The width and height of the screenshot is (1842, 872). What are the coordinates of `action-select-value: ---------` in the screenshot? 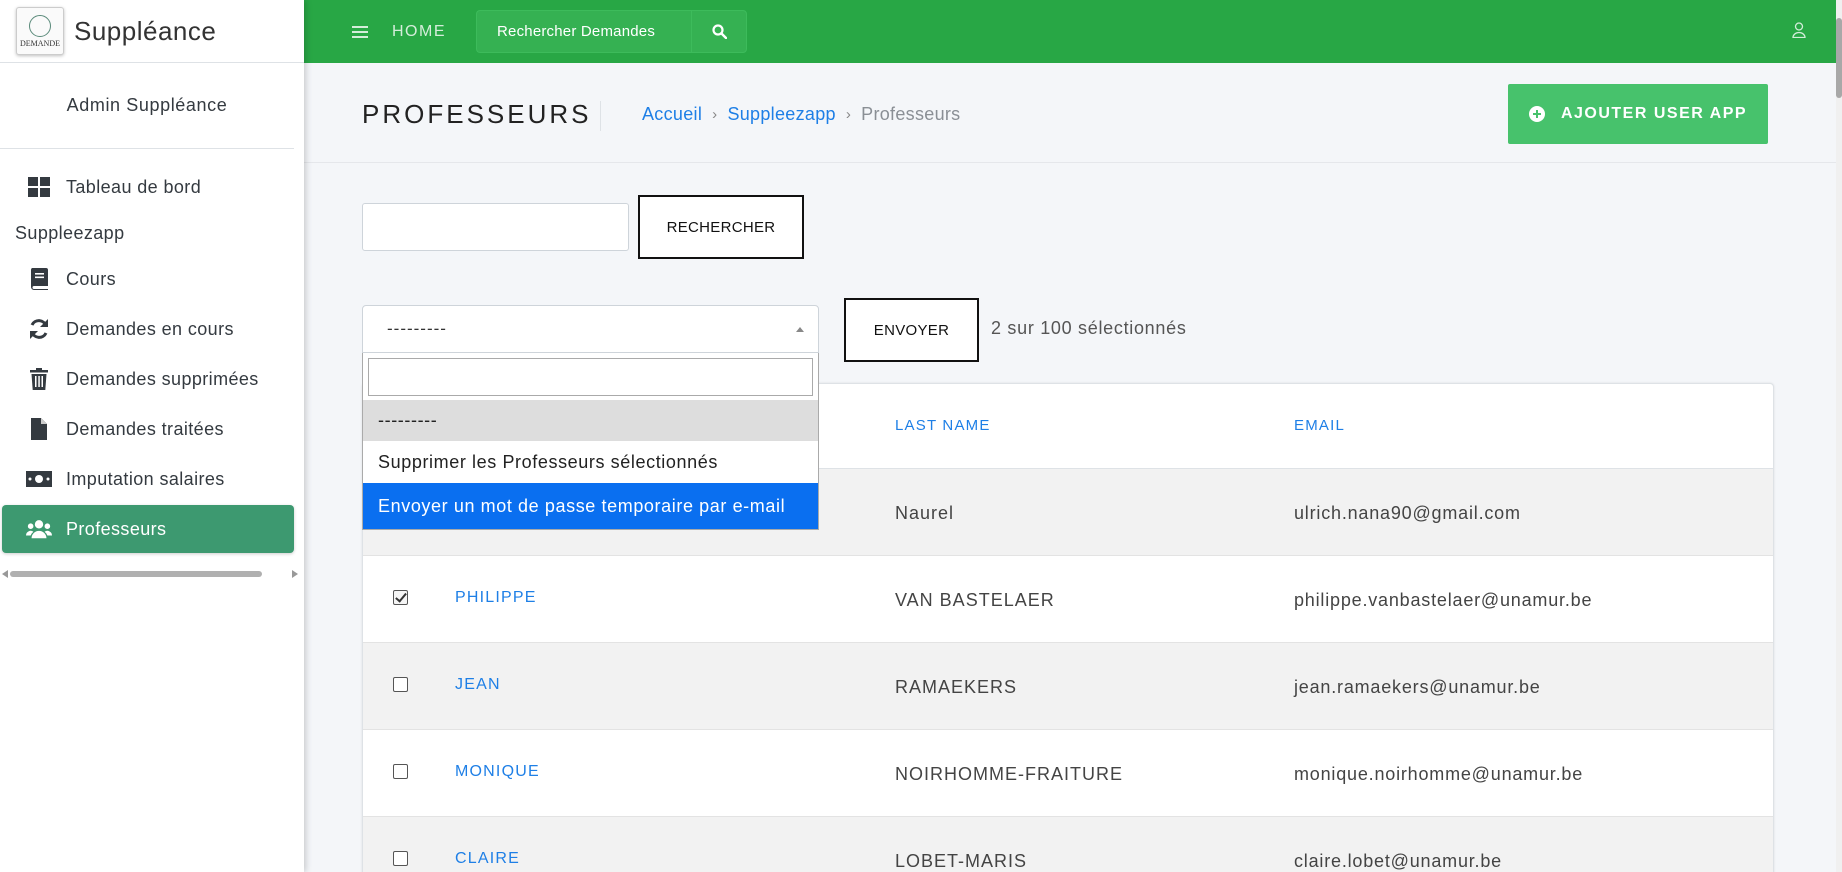 It's located at (417, 328).